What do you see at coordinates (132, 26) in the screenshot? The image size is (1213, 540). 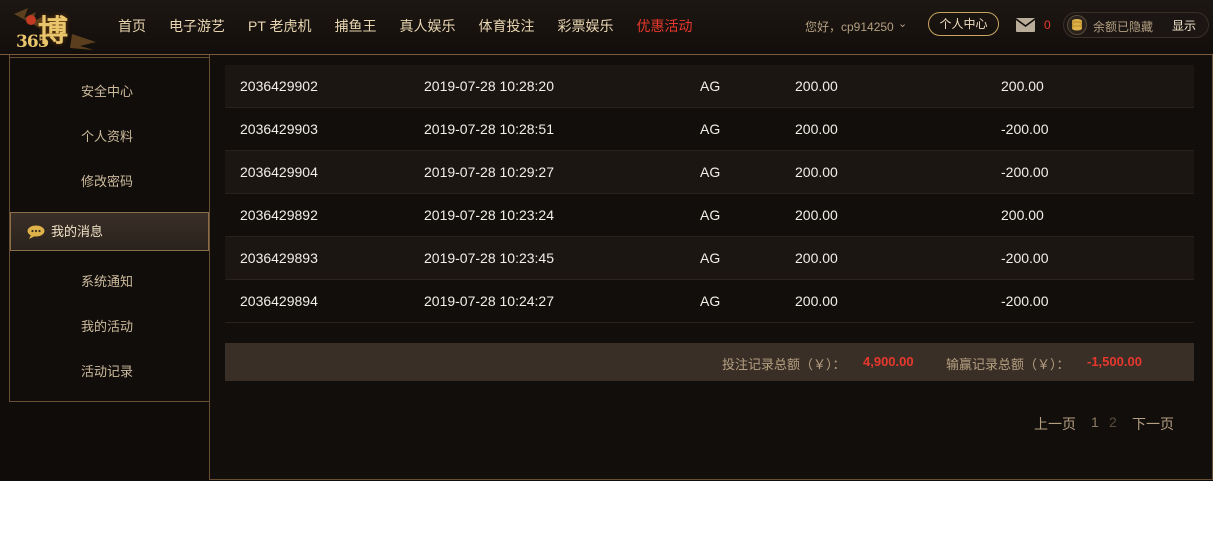 I see `nav-home: 首页` at bounding box center [132, 26].